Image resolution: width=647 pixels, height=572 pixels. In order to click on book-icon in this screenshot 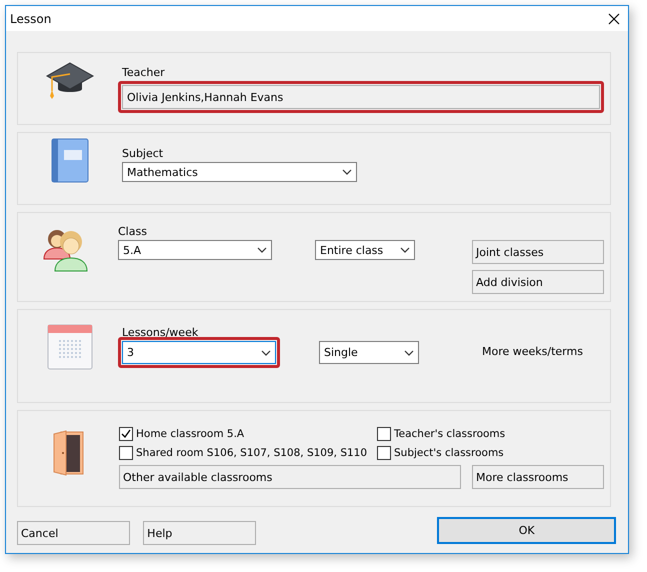, I will do `click(70, 160)`.